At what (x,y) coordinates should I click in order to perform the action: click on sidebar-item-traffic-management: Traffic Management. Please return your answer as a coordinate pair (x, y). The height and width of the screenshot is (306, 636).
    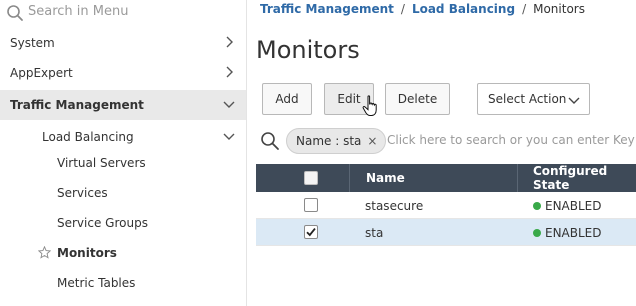
    Looking at the image, I should click on (123, 105).